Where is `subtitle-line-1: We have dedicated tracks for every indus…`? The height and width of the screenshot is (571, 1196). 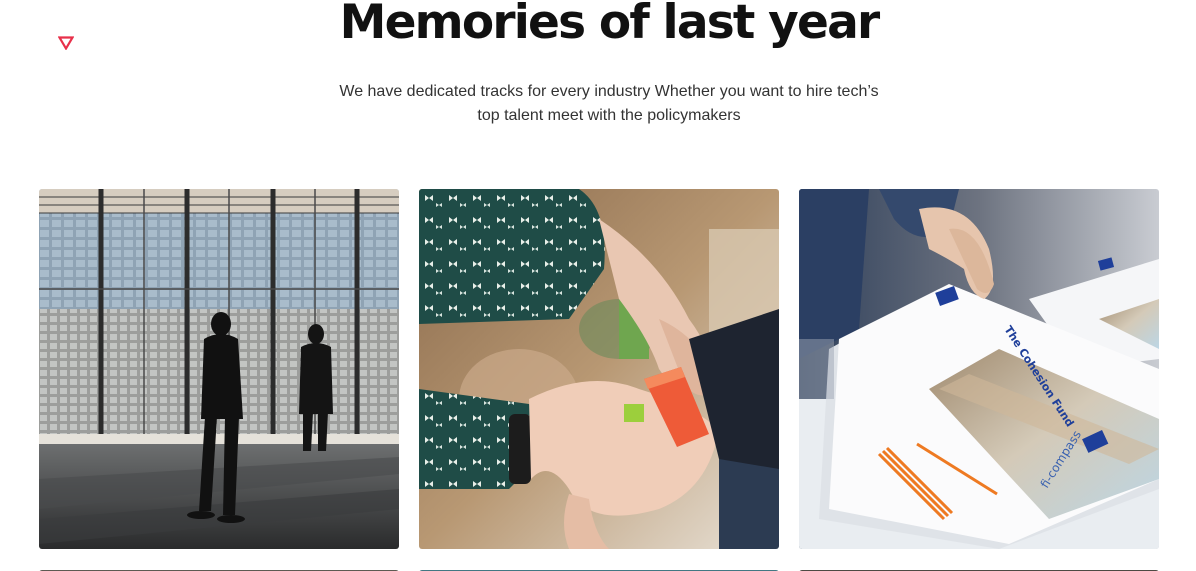 subtitle-line-1: We have dedicated tracks for every indus… is located at coordinates (609, 91).